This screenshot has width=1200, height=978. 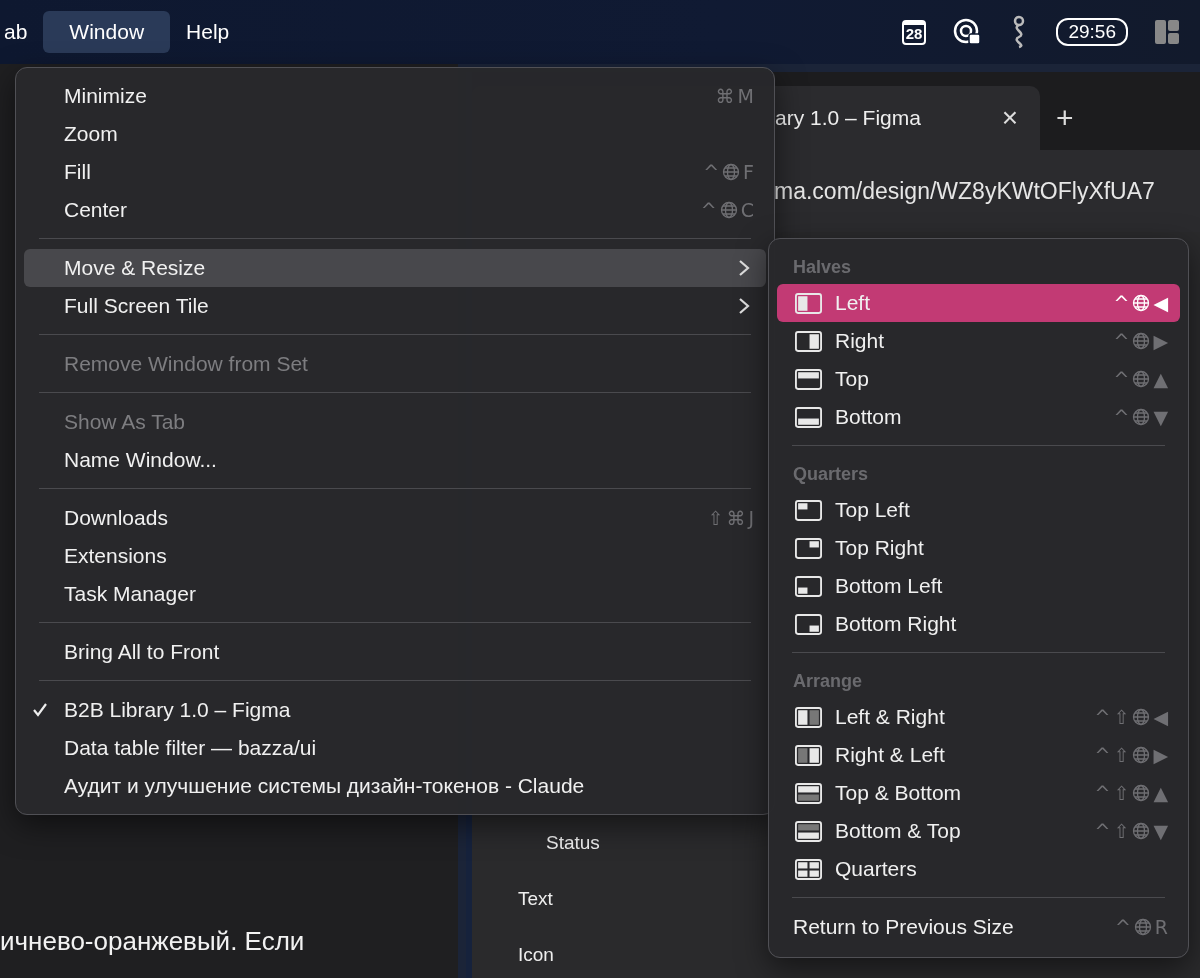 I want to click on layer-item: Status, so click(x=573, y=843).